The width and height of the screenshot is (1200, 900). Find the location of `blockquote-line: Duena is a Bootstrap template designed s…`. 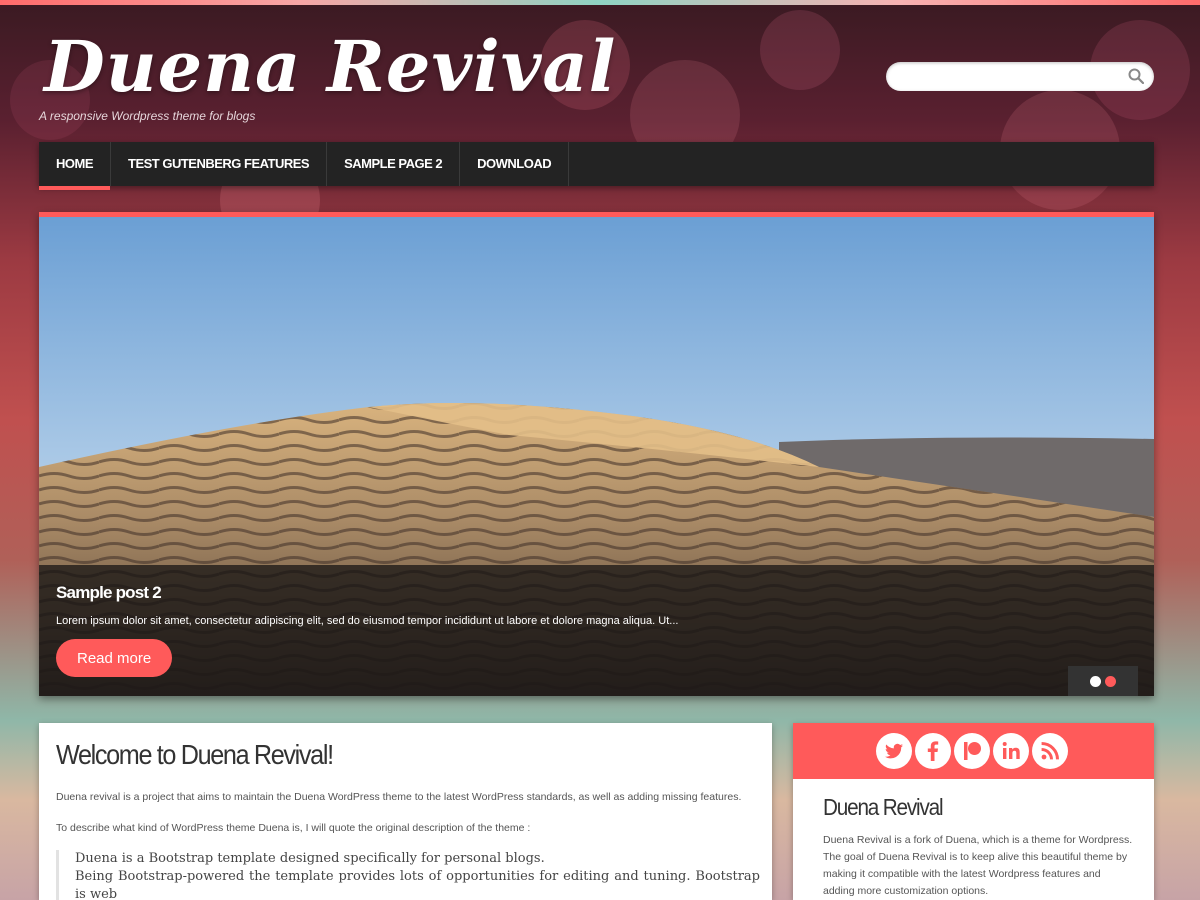

blockquote-line: Duena is a Bootstrap template designed s… is located at coordinates (310, 858).